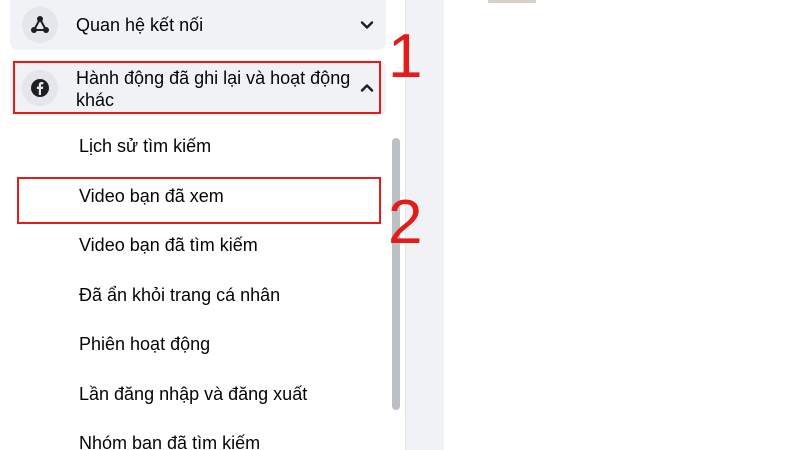  What do you see at coordinates (151, 196) in the screenshot?
I see `menu-item-videos-watched: Video bạn đã xem` at bounding box center [151, 196].